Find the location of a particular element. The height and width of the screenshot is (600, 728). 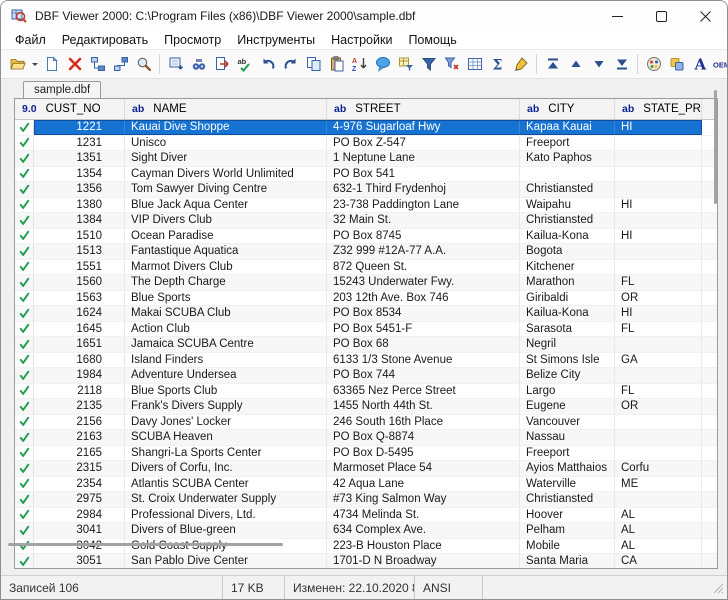

cell: PO Box Z-547 is located at coordinates (423, 142).